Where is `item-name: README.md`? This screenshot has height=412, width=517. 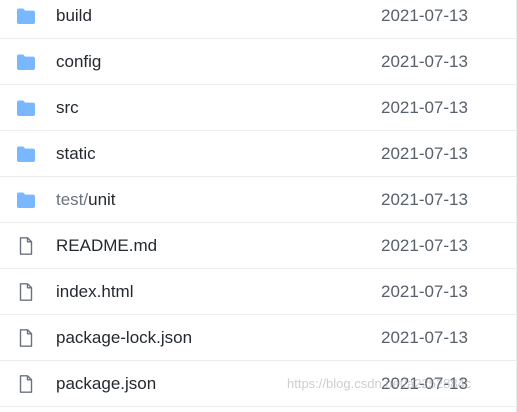
item-name: README.md is located at coordinates (106, 246).